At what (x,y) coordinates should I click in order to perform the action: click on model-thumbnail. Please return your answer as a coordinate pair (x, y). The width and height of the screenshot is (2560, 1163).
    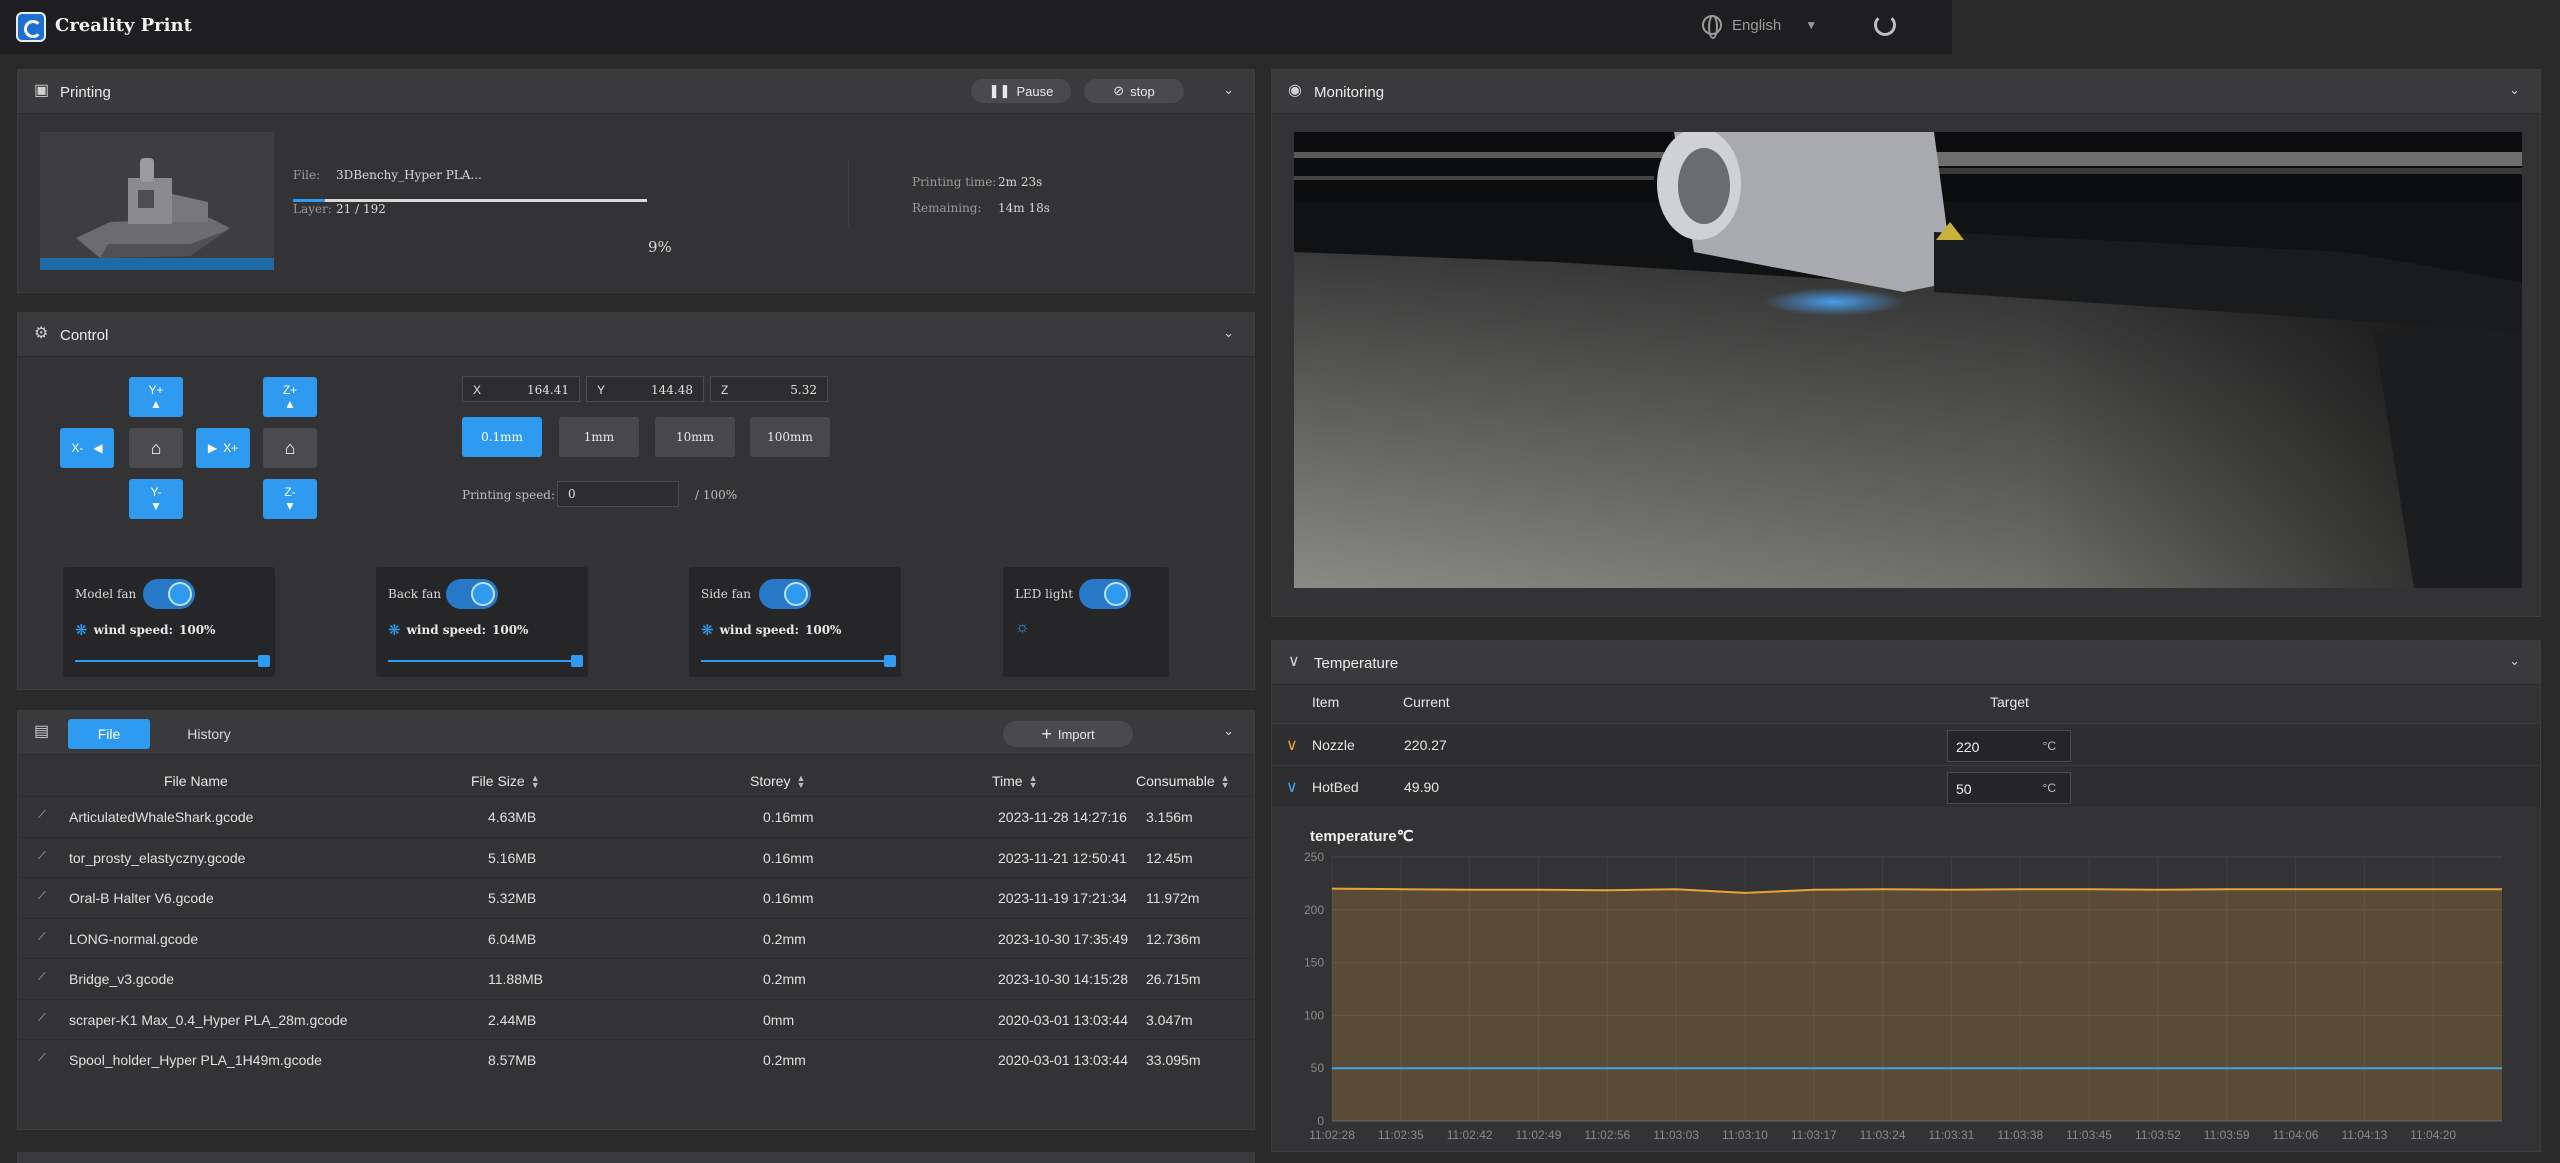
    Looking at the image, I should click on (157, 201).